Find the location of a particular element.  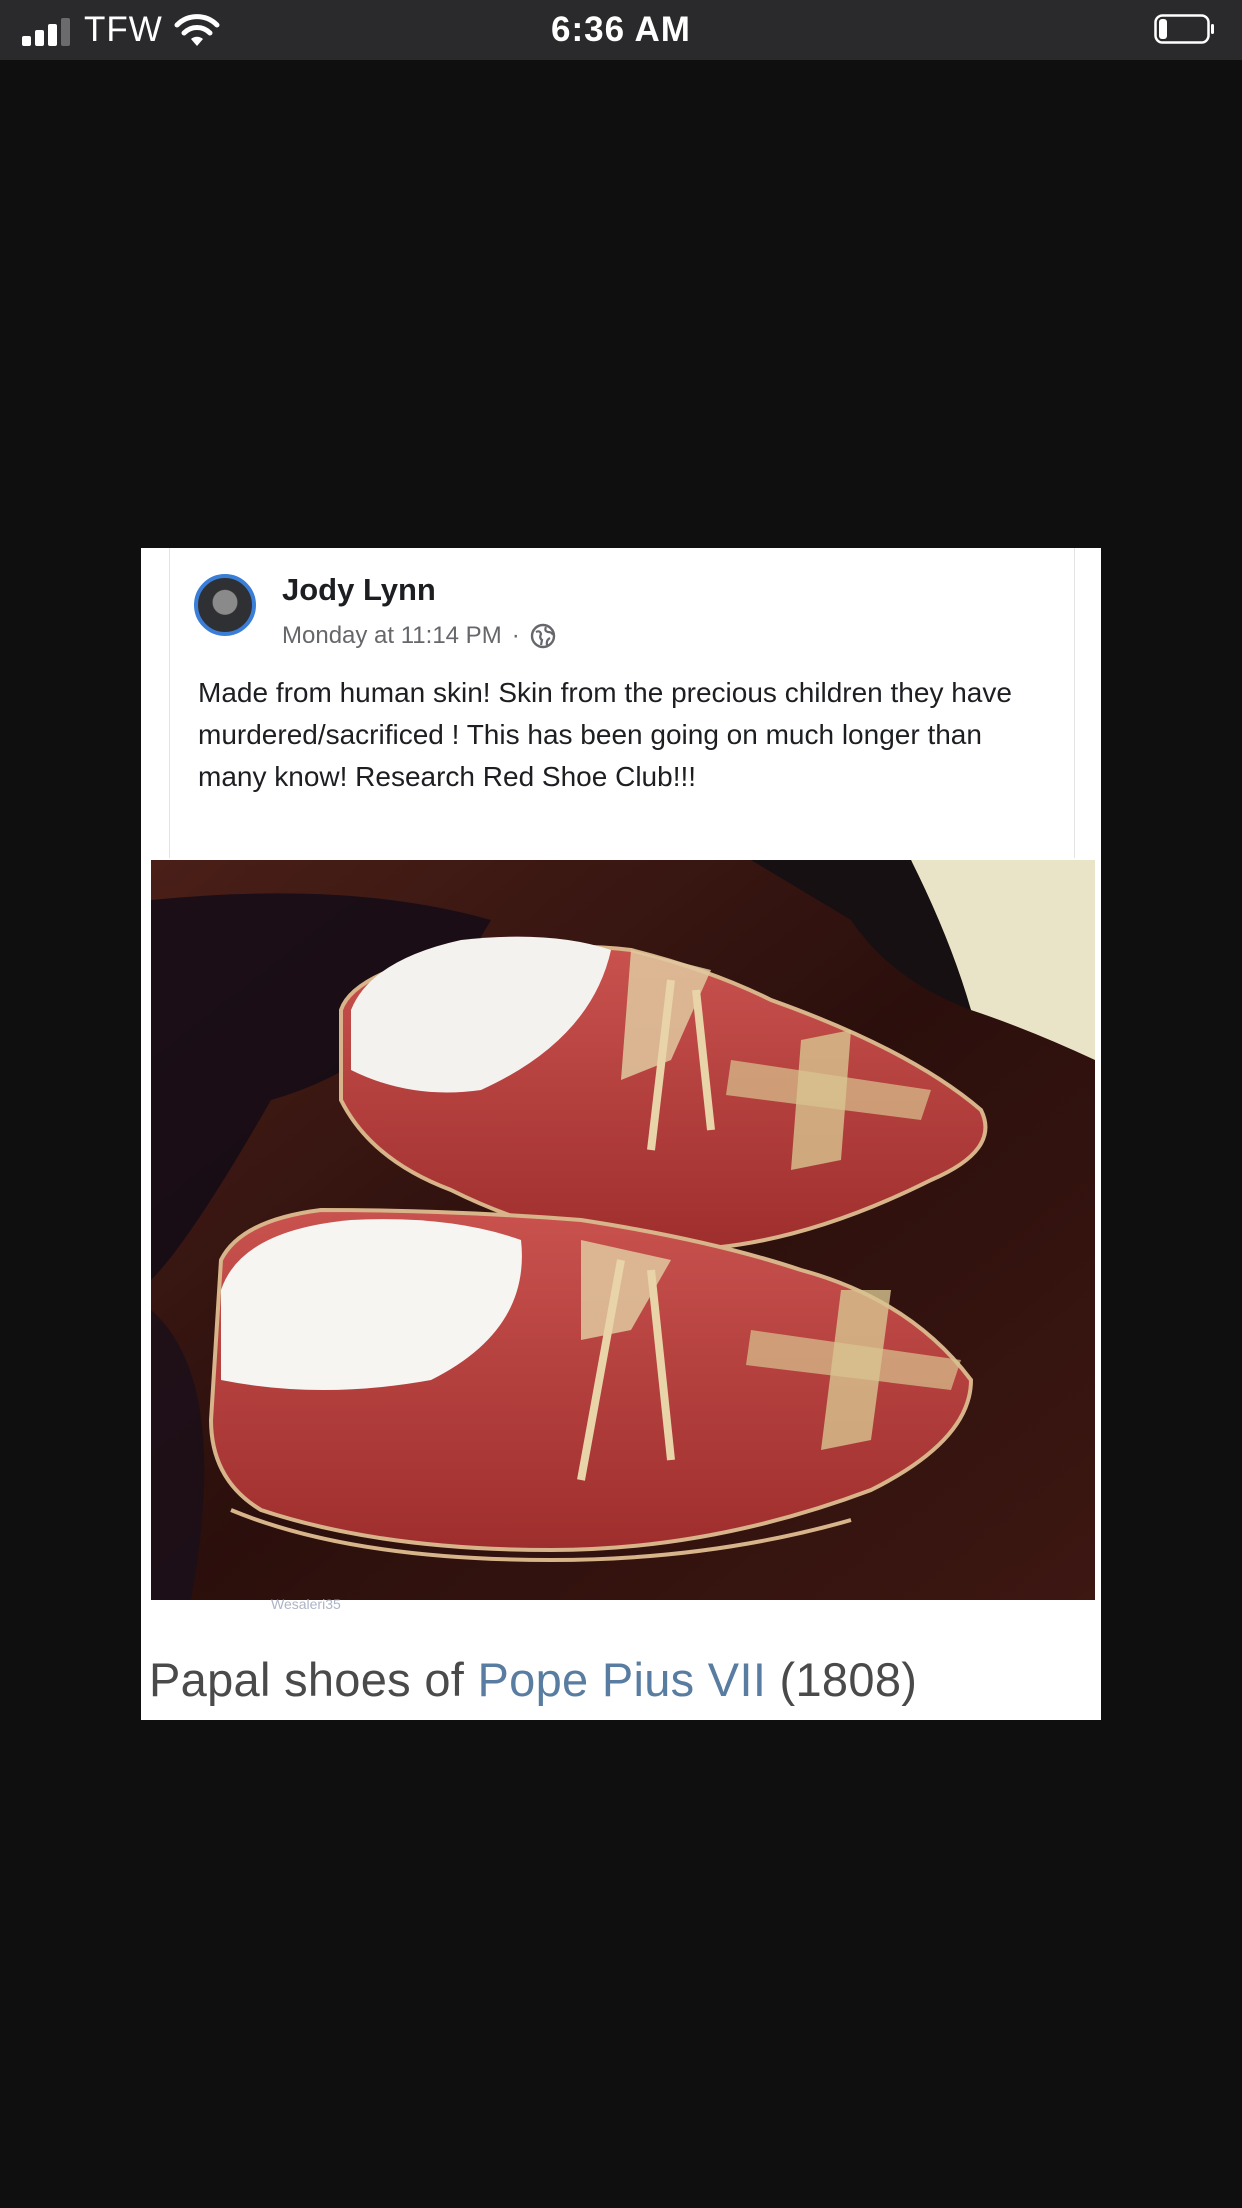

pope-pius-link: Pope Pius VII is located at coordinates (622, 1679).